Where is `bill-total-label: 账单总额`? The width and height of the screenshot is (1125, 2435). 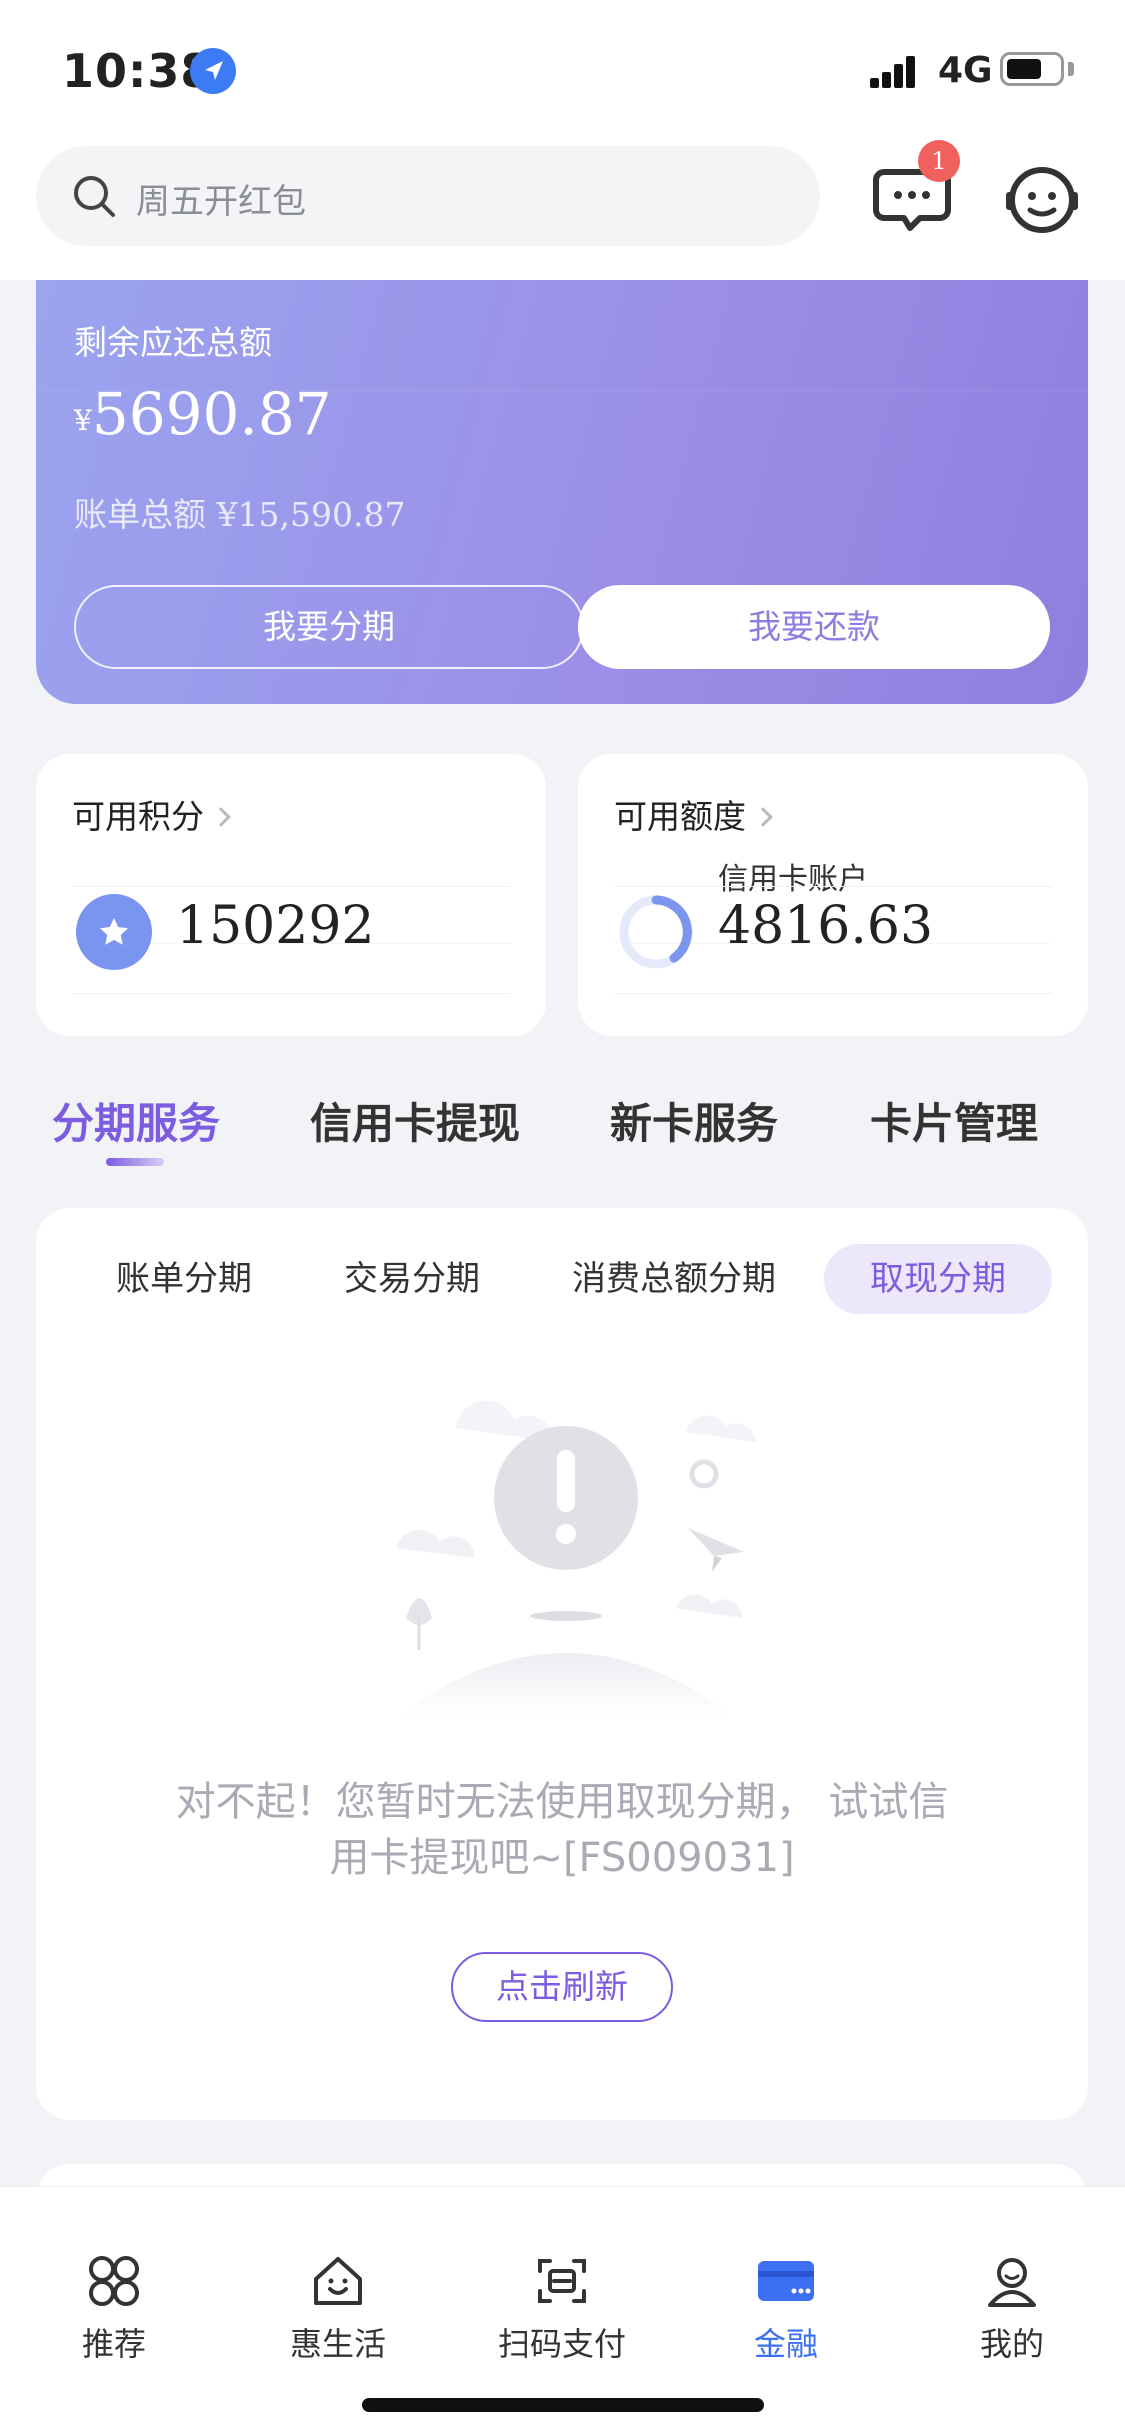
bill-total-label: 账单总额 is located at coordinates (140, 514).